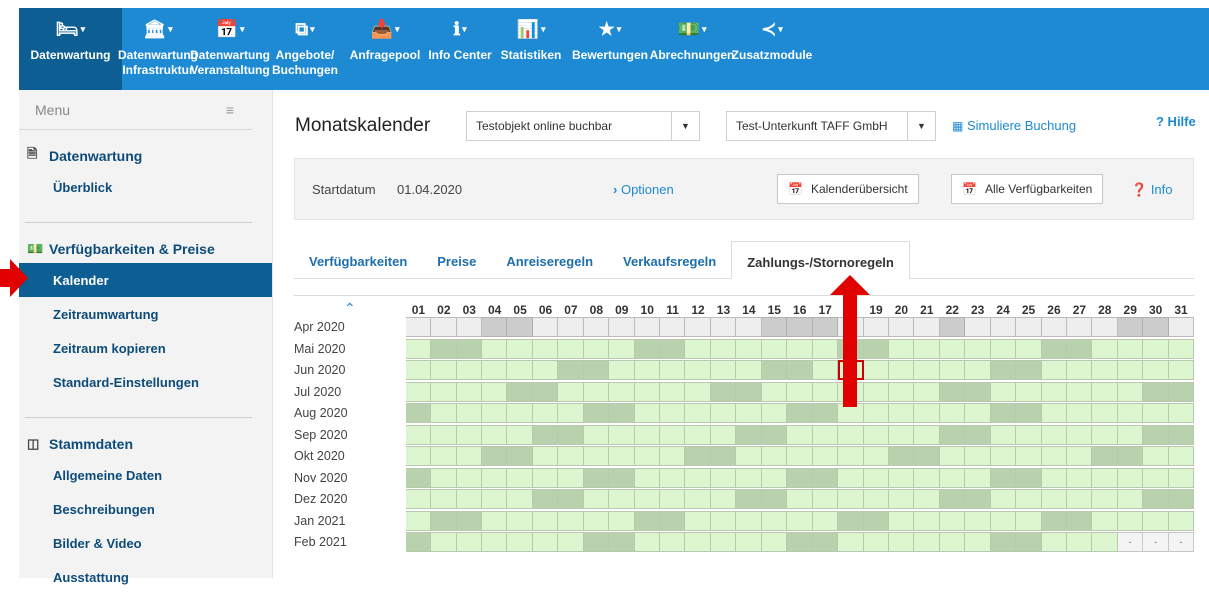 The width and height of the screenshot is (1209, 594). I want to click on nav-item-8: 💵 ▾ Abrechnungen, so click(692, 49).